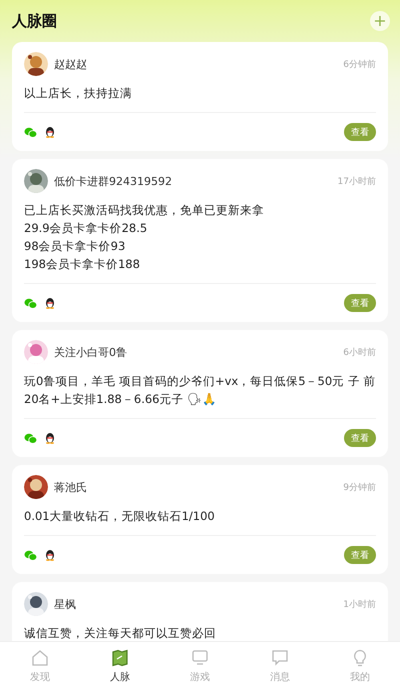 The image size is (400, 691). Describe the element at coordinates (359, 352) in the screenshot. I see `post-time: 6小时前` at that location.